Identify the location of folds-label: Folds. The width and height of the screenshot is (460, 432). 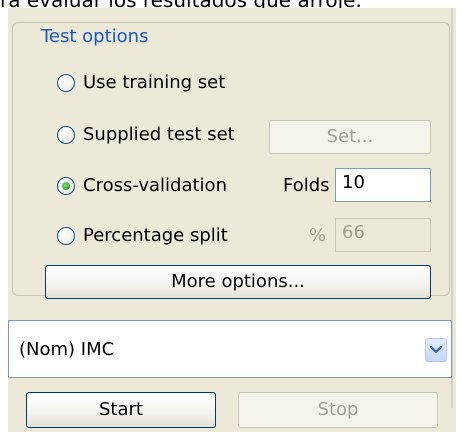
(306, 185).